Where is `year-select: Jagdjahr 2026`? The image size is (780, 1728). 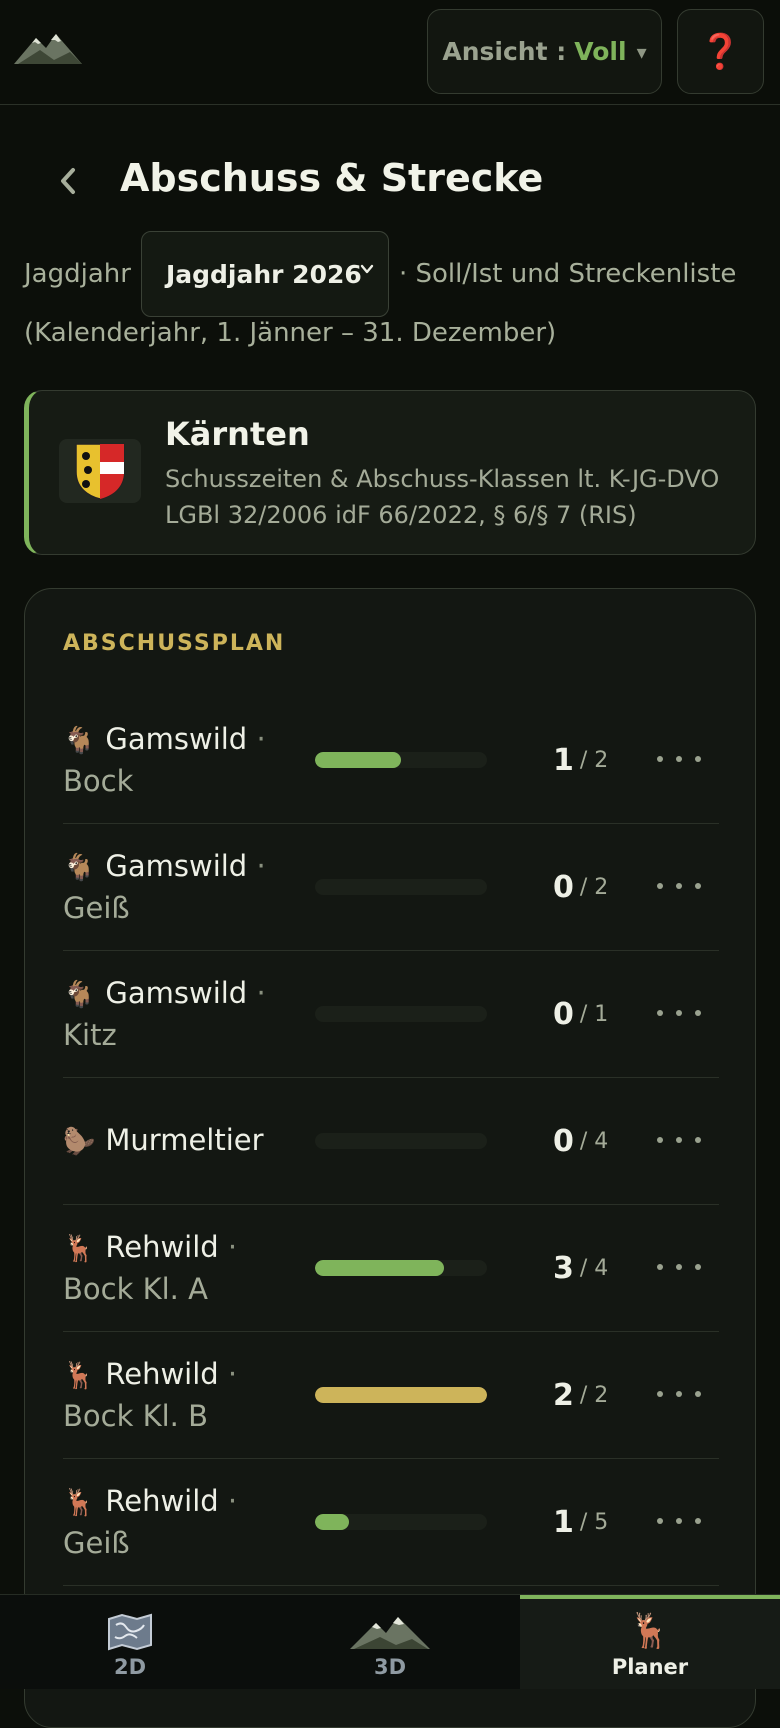 year-select: Jagdjahr 2026 is located at coordinates (264, 274).